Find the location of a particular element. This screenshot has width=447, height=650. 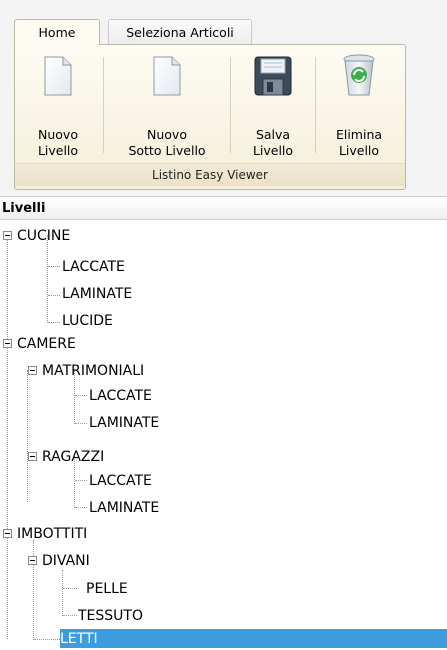

tree-node-divani: DIVANI is located at coordinates (66, 560).